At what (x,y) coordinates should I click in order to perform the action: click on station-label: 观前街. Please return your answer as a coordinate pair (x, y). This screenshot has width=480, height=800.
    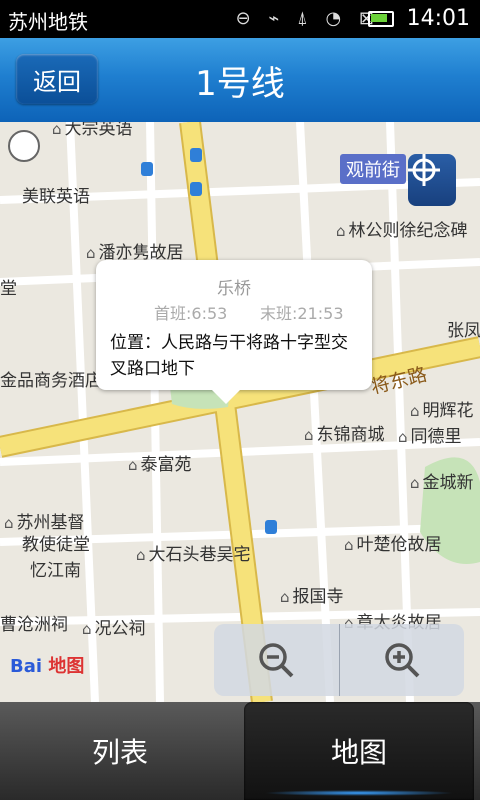
    Looking at the image, I should click on (373, 169).